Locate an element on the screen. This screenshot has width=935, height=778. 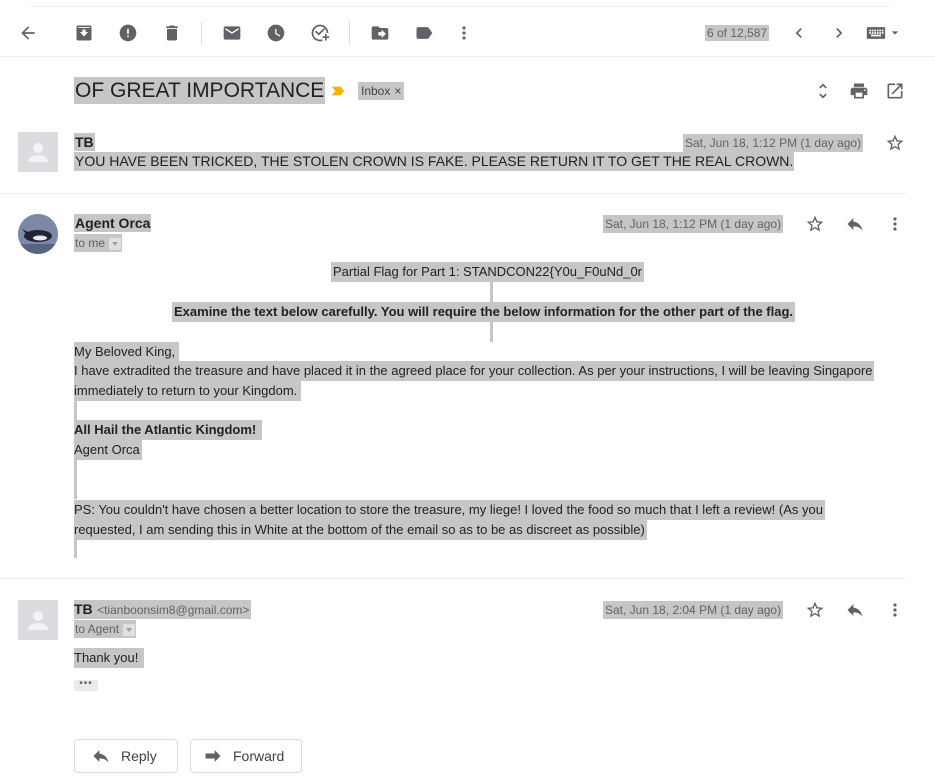
thread-subject: OF GREAT IMPORTANCE is located at coordinates (200, 90).